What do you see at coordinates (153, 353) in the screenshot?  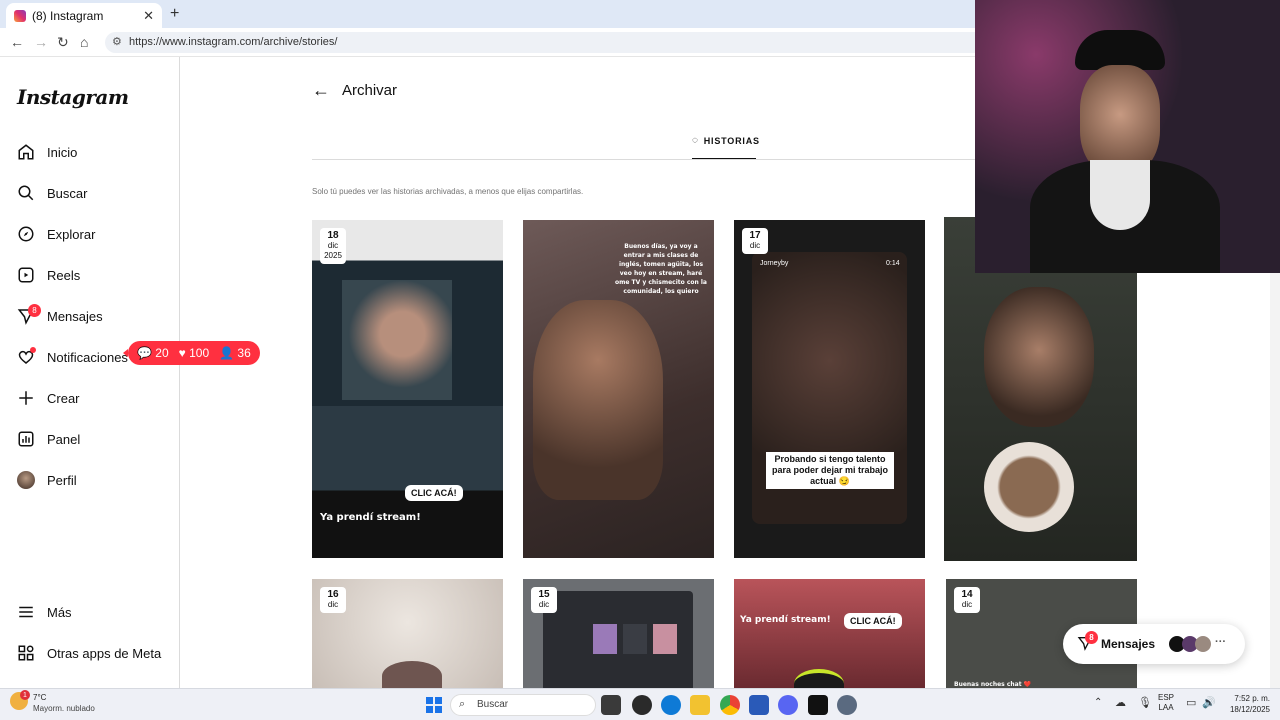 I see `comments-count: 💬 20` at bounding box center [153, 353].